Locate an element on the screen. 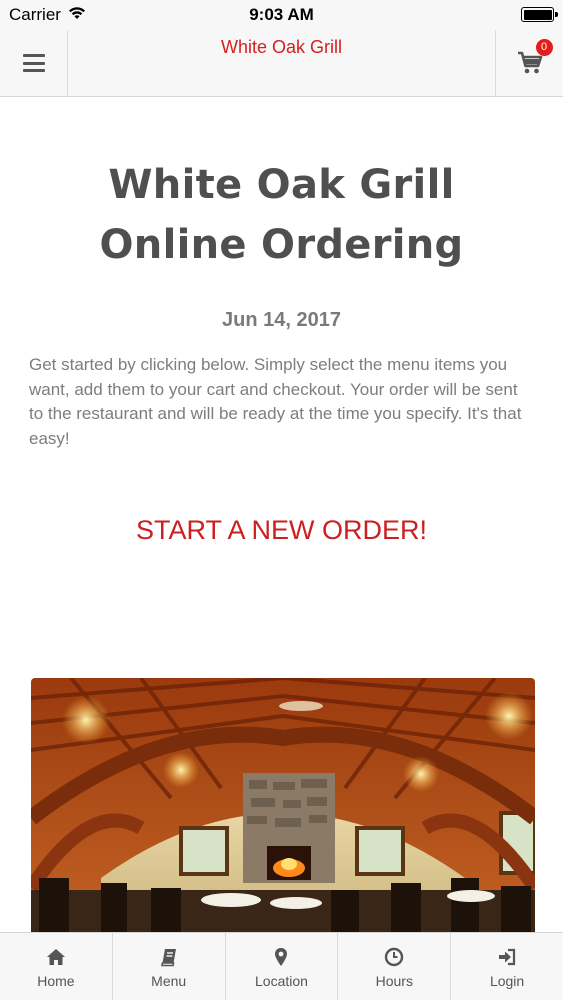  clock-icon is located at coordinates (394, 957).